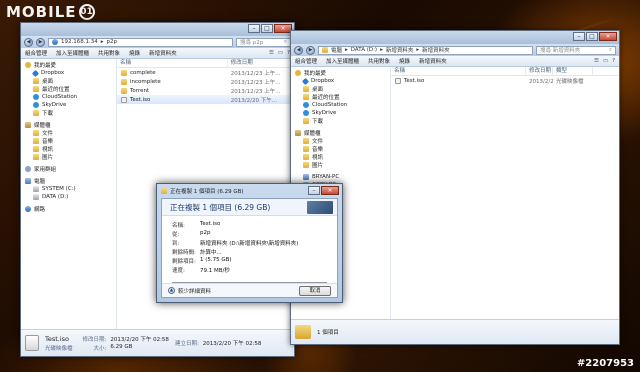 The width and height of the screenshot is (640, 372). I want to click on breadcrumb-item: DATA (D:), so click(364, 50).